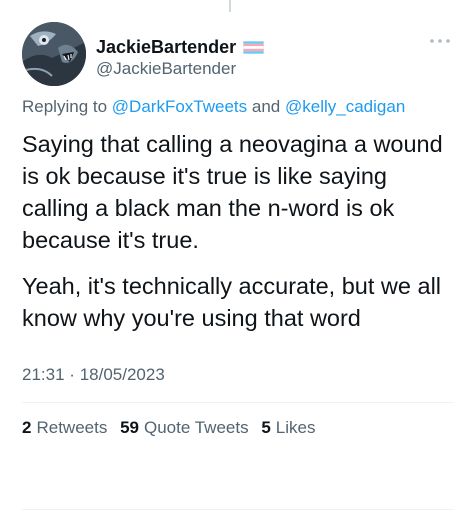  I want to click on tweet-timestamp: 21:31 · 18/05/2023, so click(238, 375).